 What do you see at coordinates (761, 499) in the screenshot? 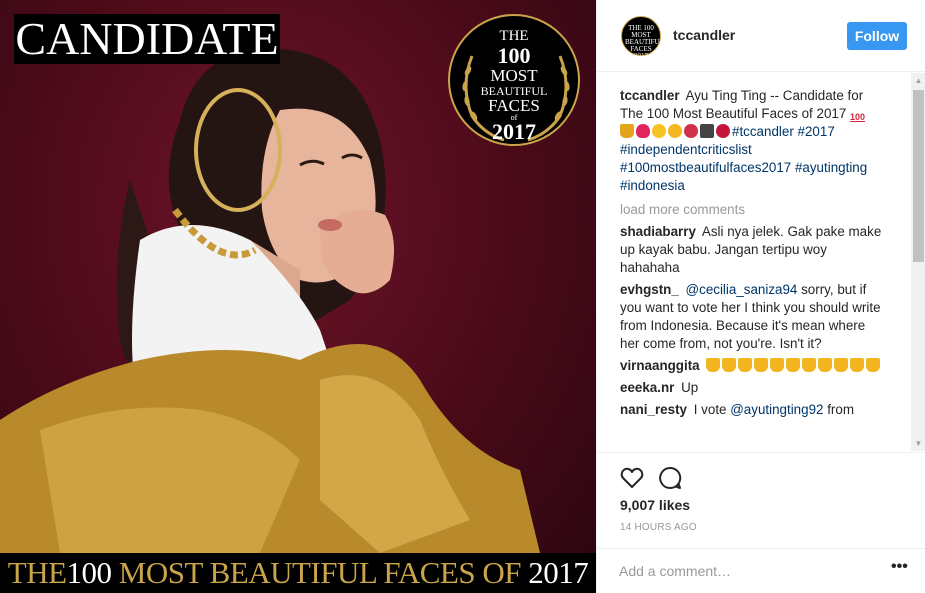
I see `post-actions: 9,007 likes 14 HOURS AGO` at bounding box center [761, 499].